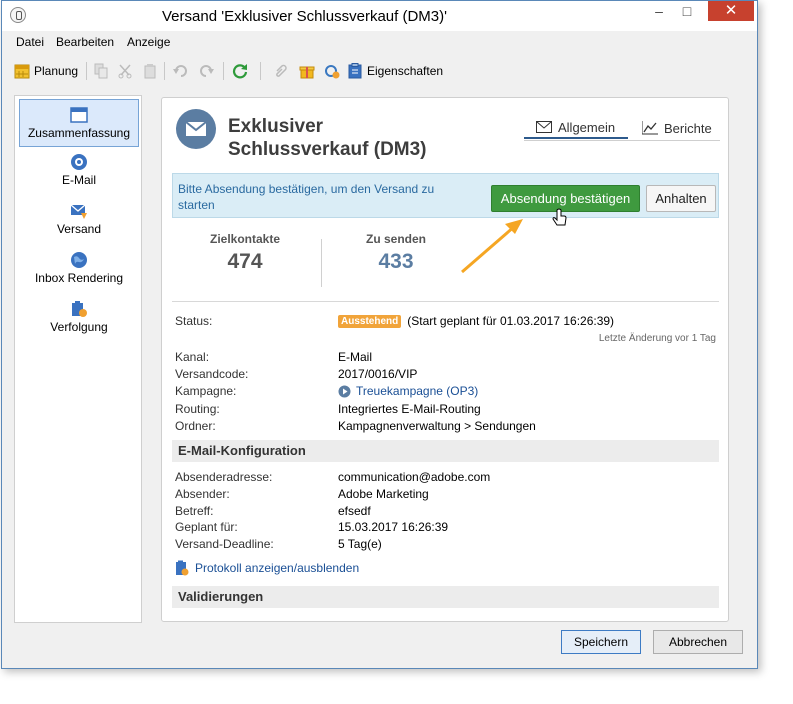  I want to click on sidebar-item-label: Versand, so click(79, 229).